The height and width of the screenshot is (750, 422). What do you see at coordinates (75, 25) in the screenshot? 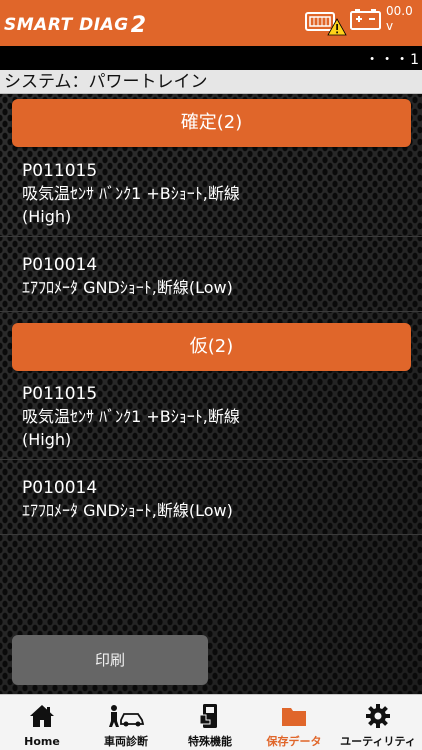
I see `app-logo: SMART DIAG2` at bounding box center [75, 25].